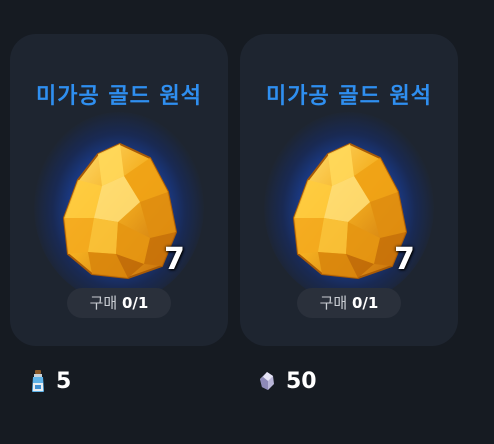  I want to click on price-value: 5, so click(64, 381).